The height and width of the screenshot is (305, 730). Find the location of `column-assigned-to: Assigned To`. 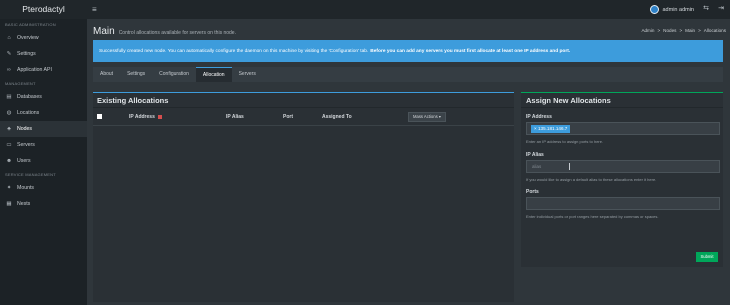

column-assigned-to: Assigned To is located at coordinates (337, 117).